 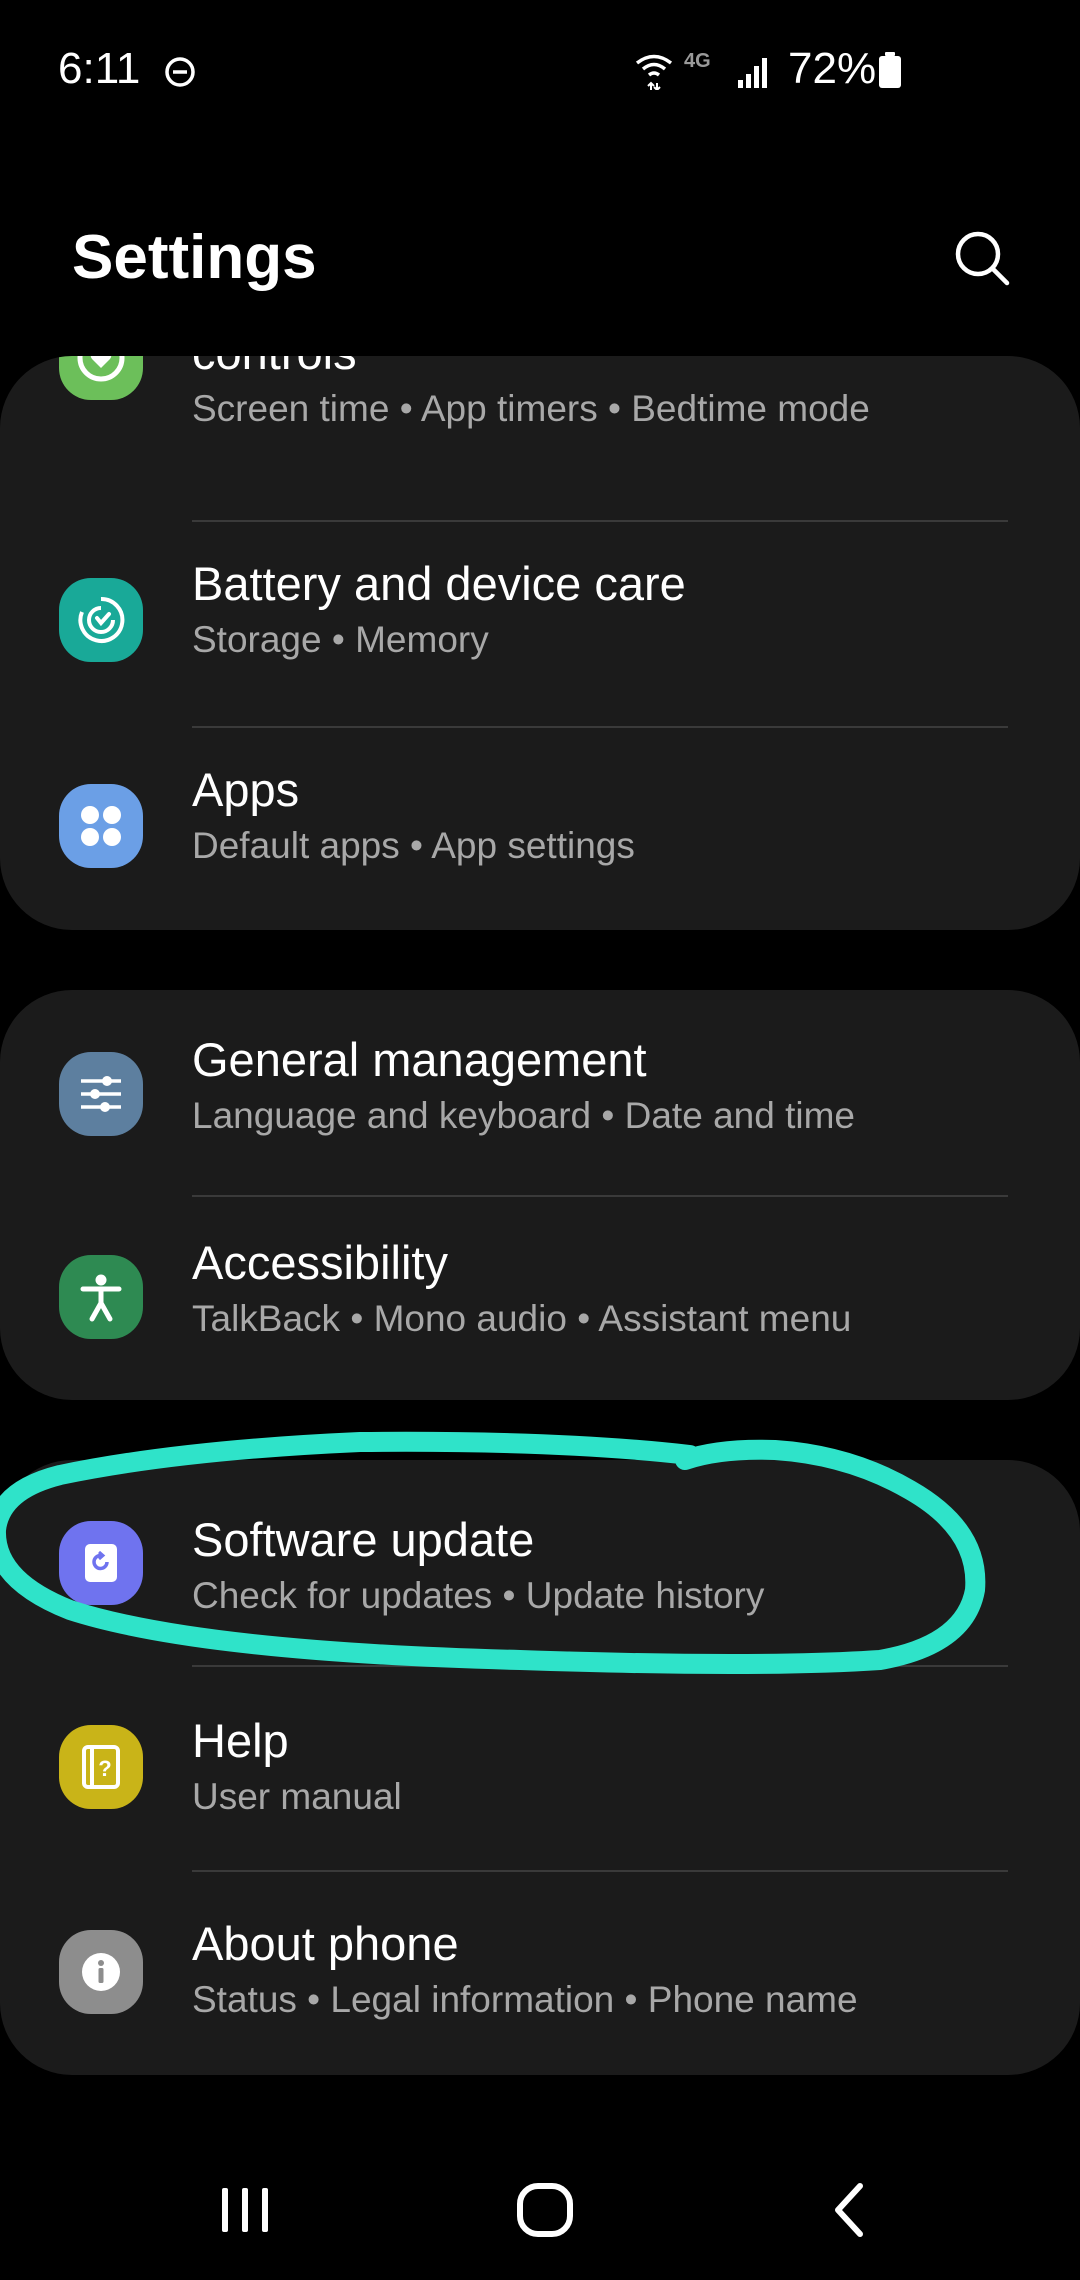 I want to click on apps-icon, so click(x=101, y=826).